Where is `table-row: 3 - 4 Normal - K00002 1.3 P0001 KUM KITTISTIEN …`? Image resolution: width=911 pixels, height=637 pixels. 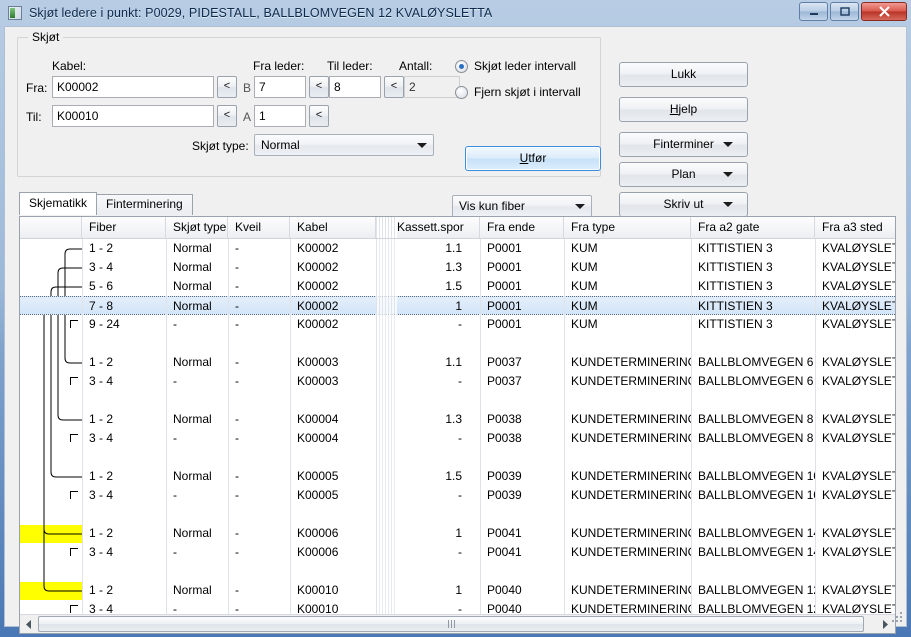 table-row: 3 - 4 Normal - K00002 1.3 P0001 KUM KITTISTIEN … is located at coordinates (457, 267).